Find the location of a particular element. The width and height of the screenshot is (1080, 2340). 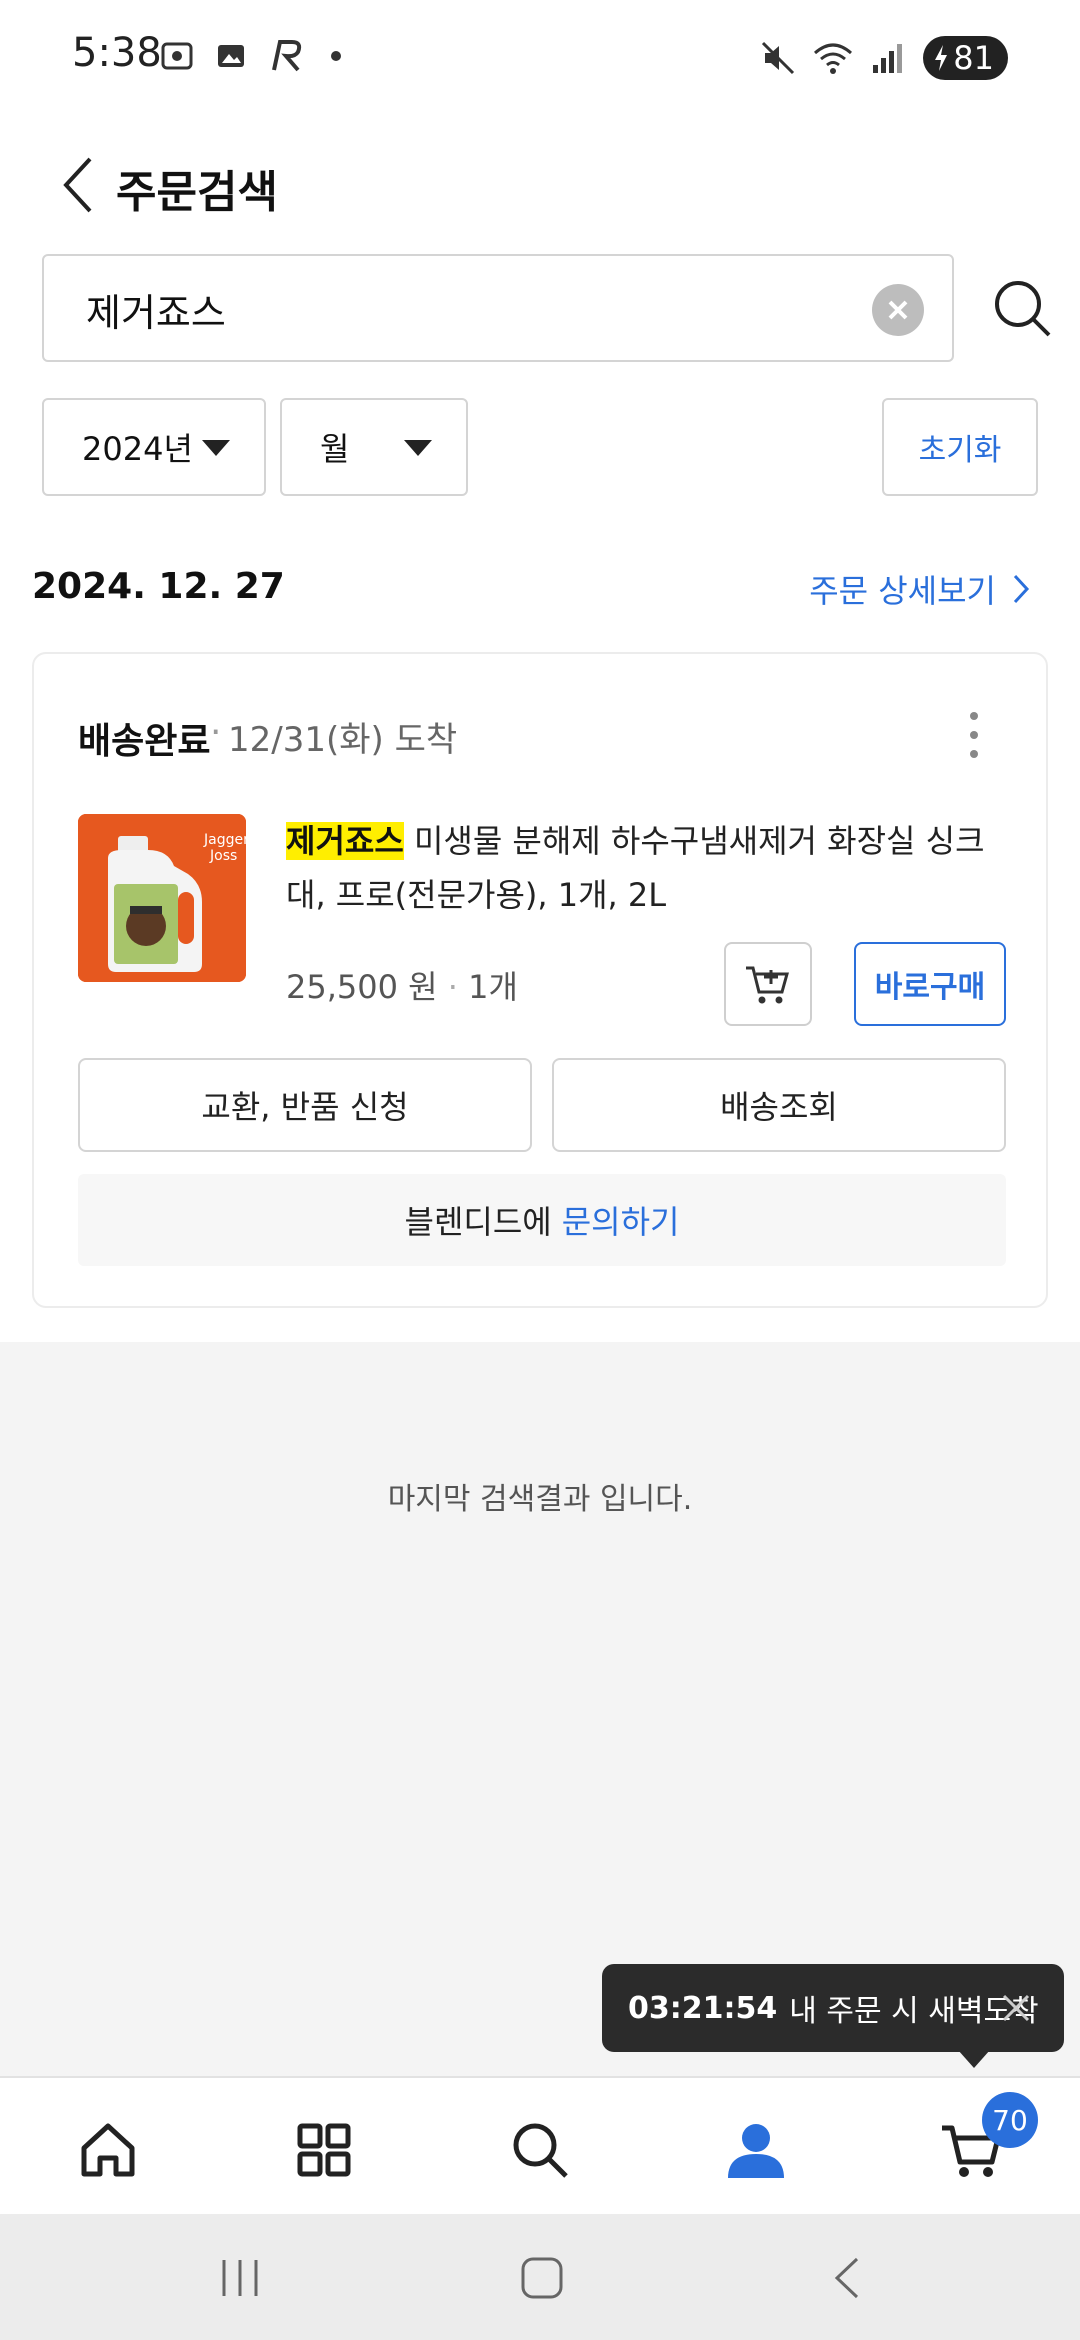

battery-indicator: 81 is located at coordinates (965, 58).